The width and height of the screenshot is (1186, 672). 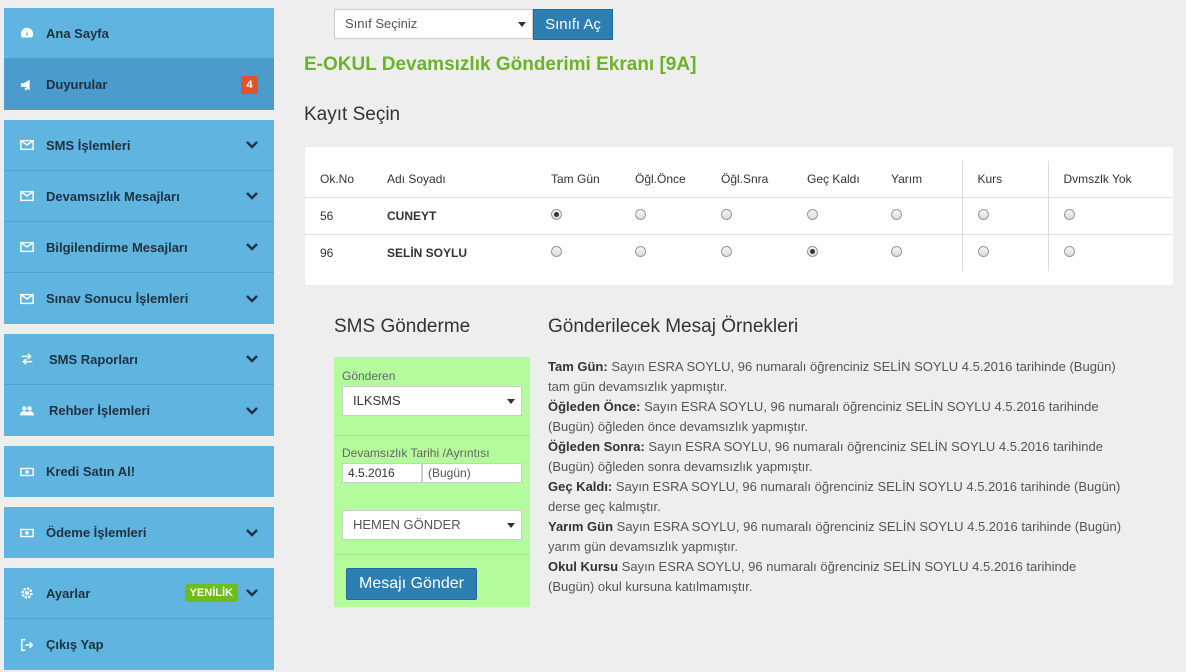 I want to click on date-detail-input: (Bugün), so click(x=472, y=473).